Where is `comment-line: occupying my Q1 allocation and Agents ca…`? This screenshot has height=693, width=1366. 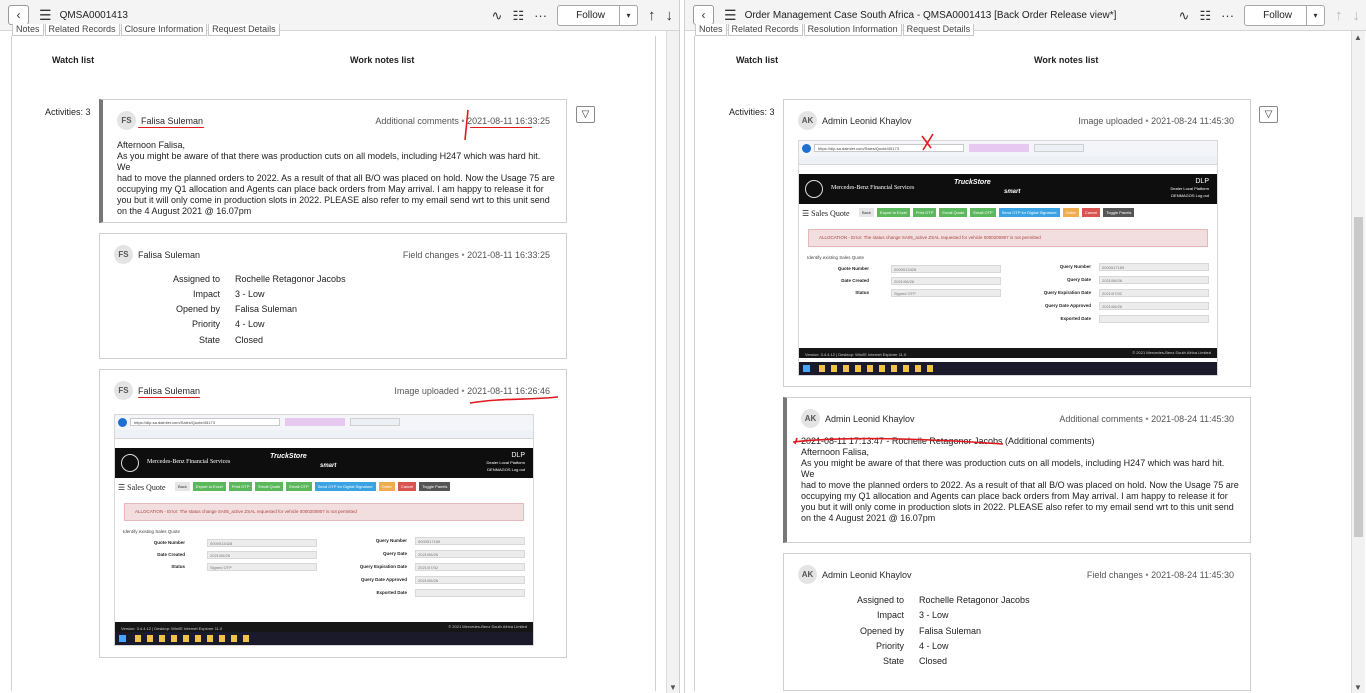 comment-line: occupying my Q1 allocation and Agents ca… is located at coordinates (330, 189).